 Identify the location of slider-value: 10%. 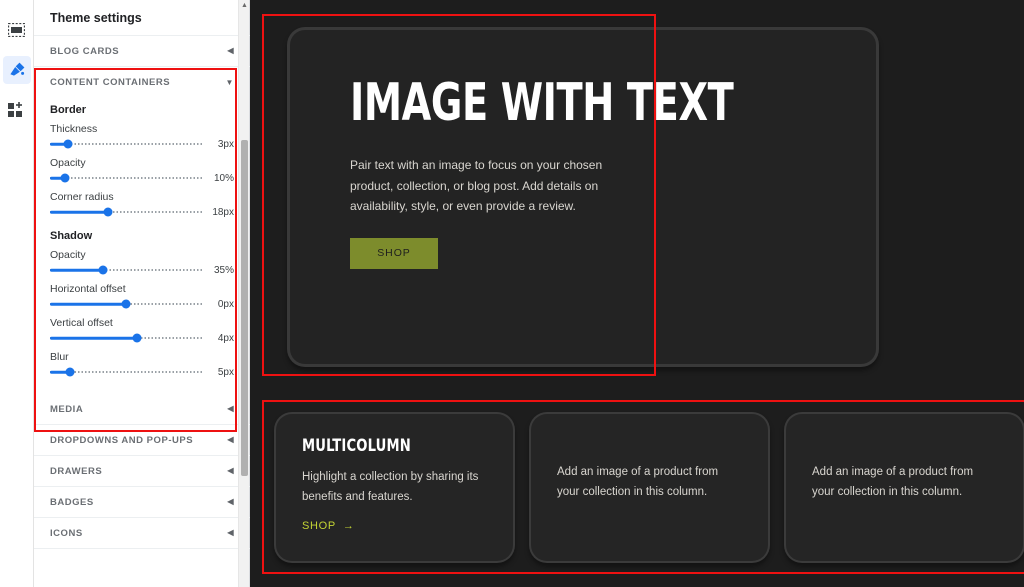
(223, 178).